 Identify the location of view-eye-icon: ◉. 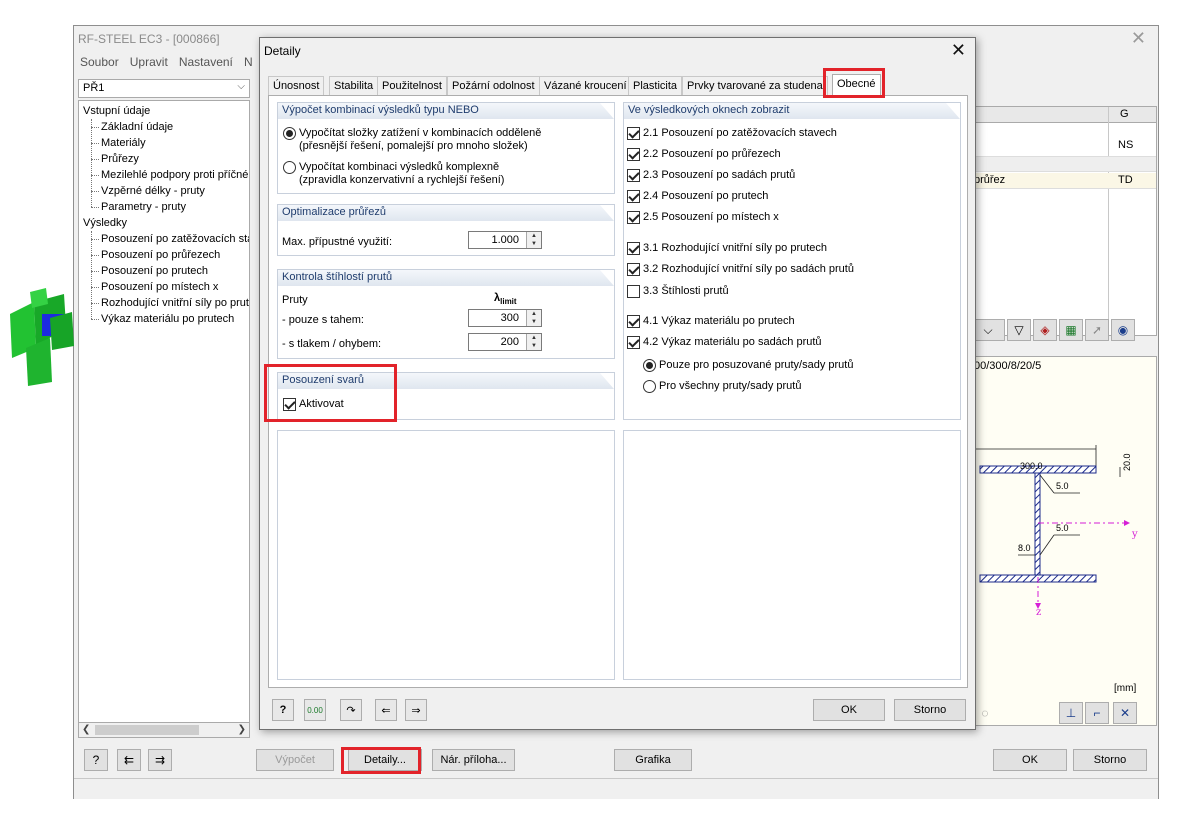
(1123, 330).